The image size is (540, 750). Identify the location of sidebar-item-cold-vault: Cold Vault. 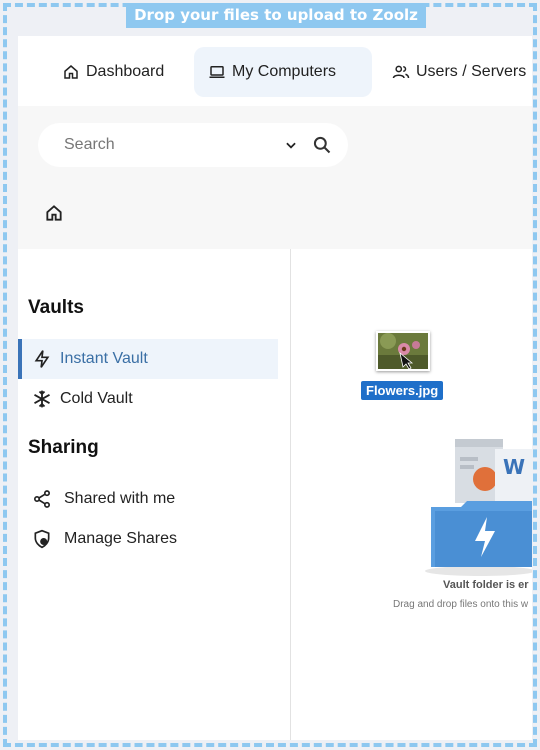
(148, 399).